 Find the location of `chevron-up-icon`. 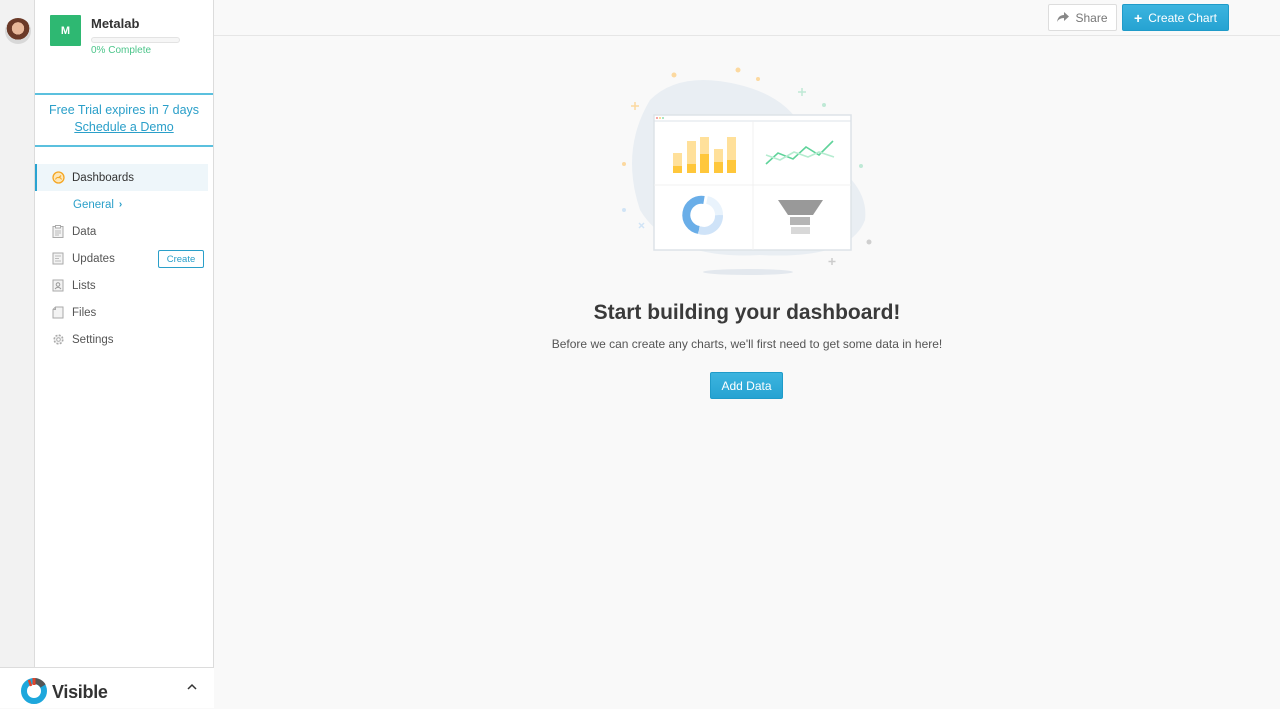

chevron-up-icon is located at coordinates (193, 688).